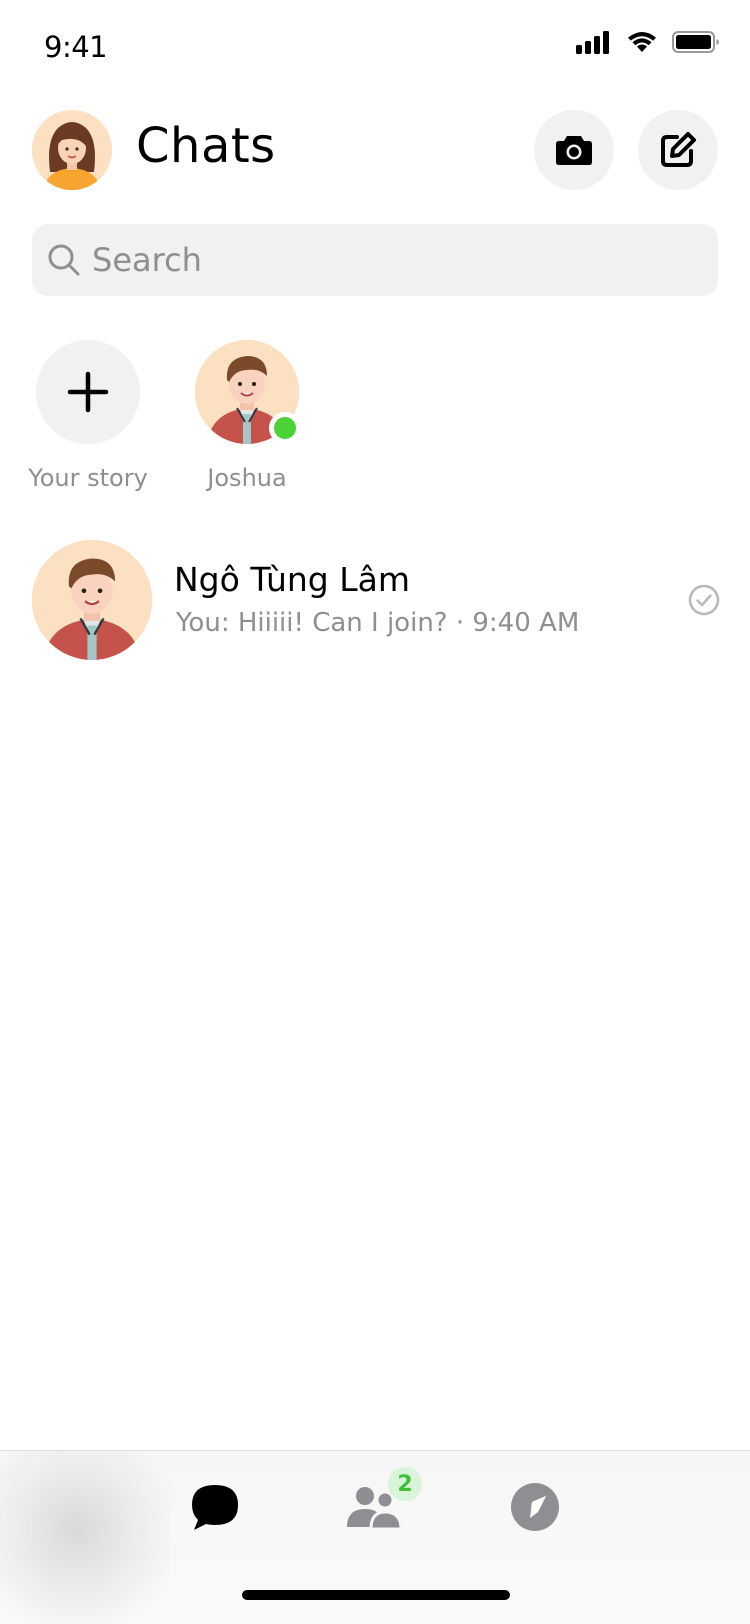 The image size is (750, 1624). What do you see at coordinates (376, 1595) in the screenshot?
I see `home-indicator` at bounding box center [376, 1595].